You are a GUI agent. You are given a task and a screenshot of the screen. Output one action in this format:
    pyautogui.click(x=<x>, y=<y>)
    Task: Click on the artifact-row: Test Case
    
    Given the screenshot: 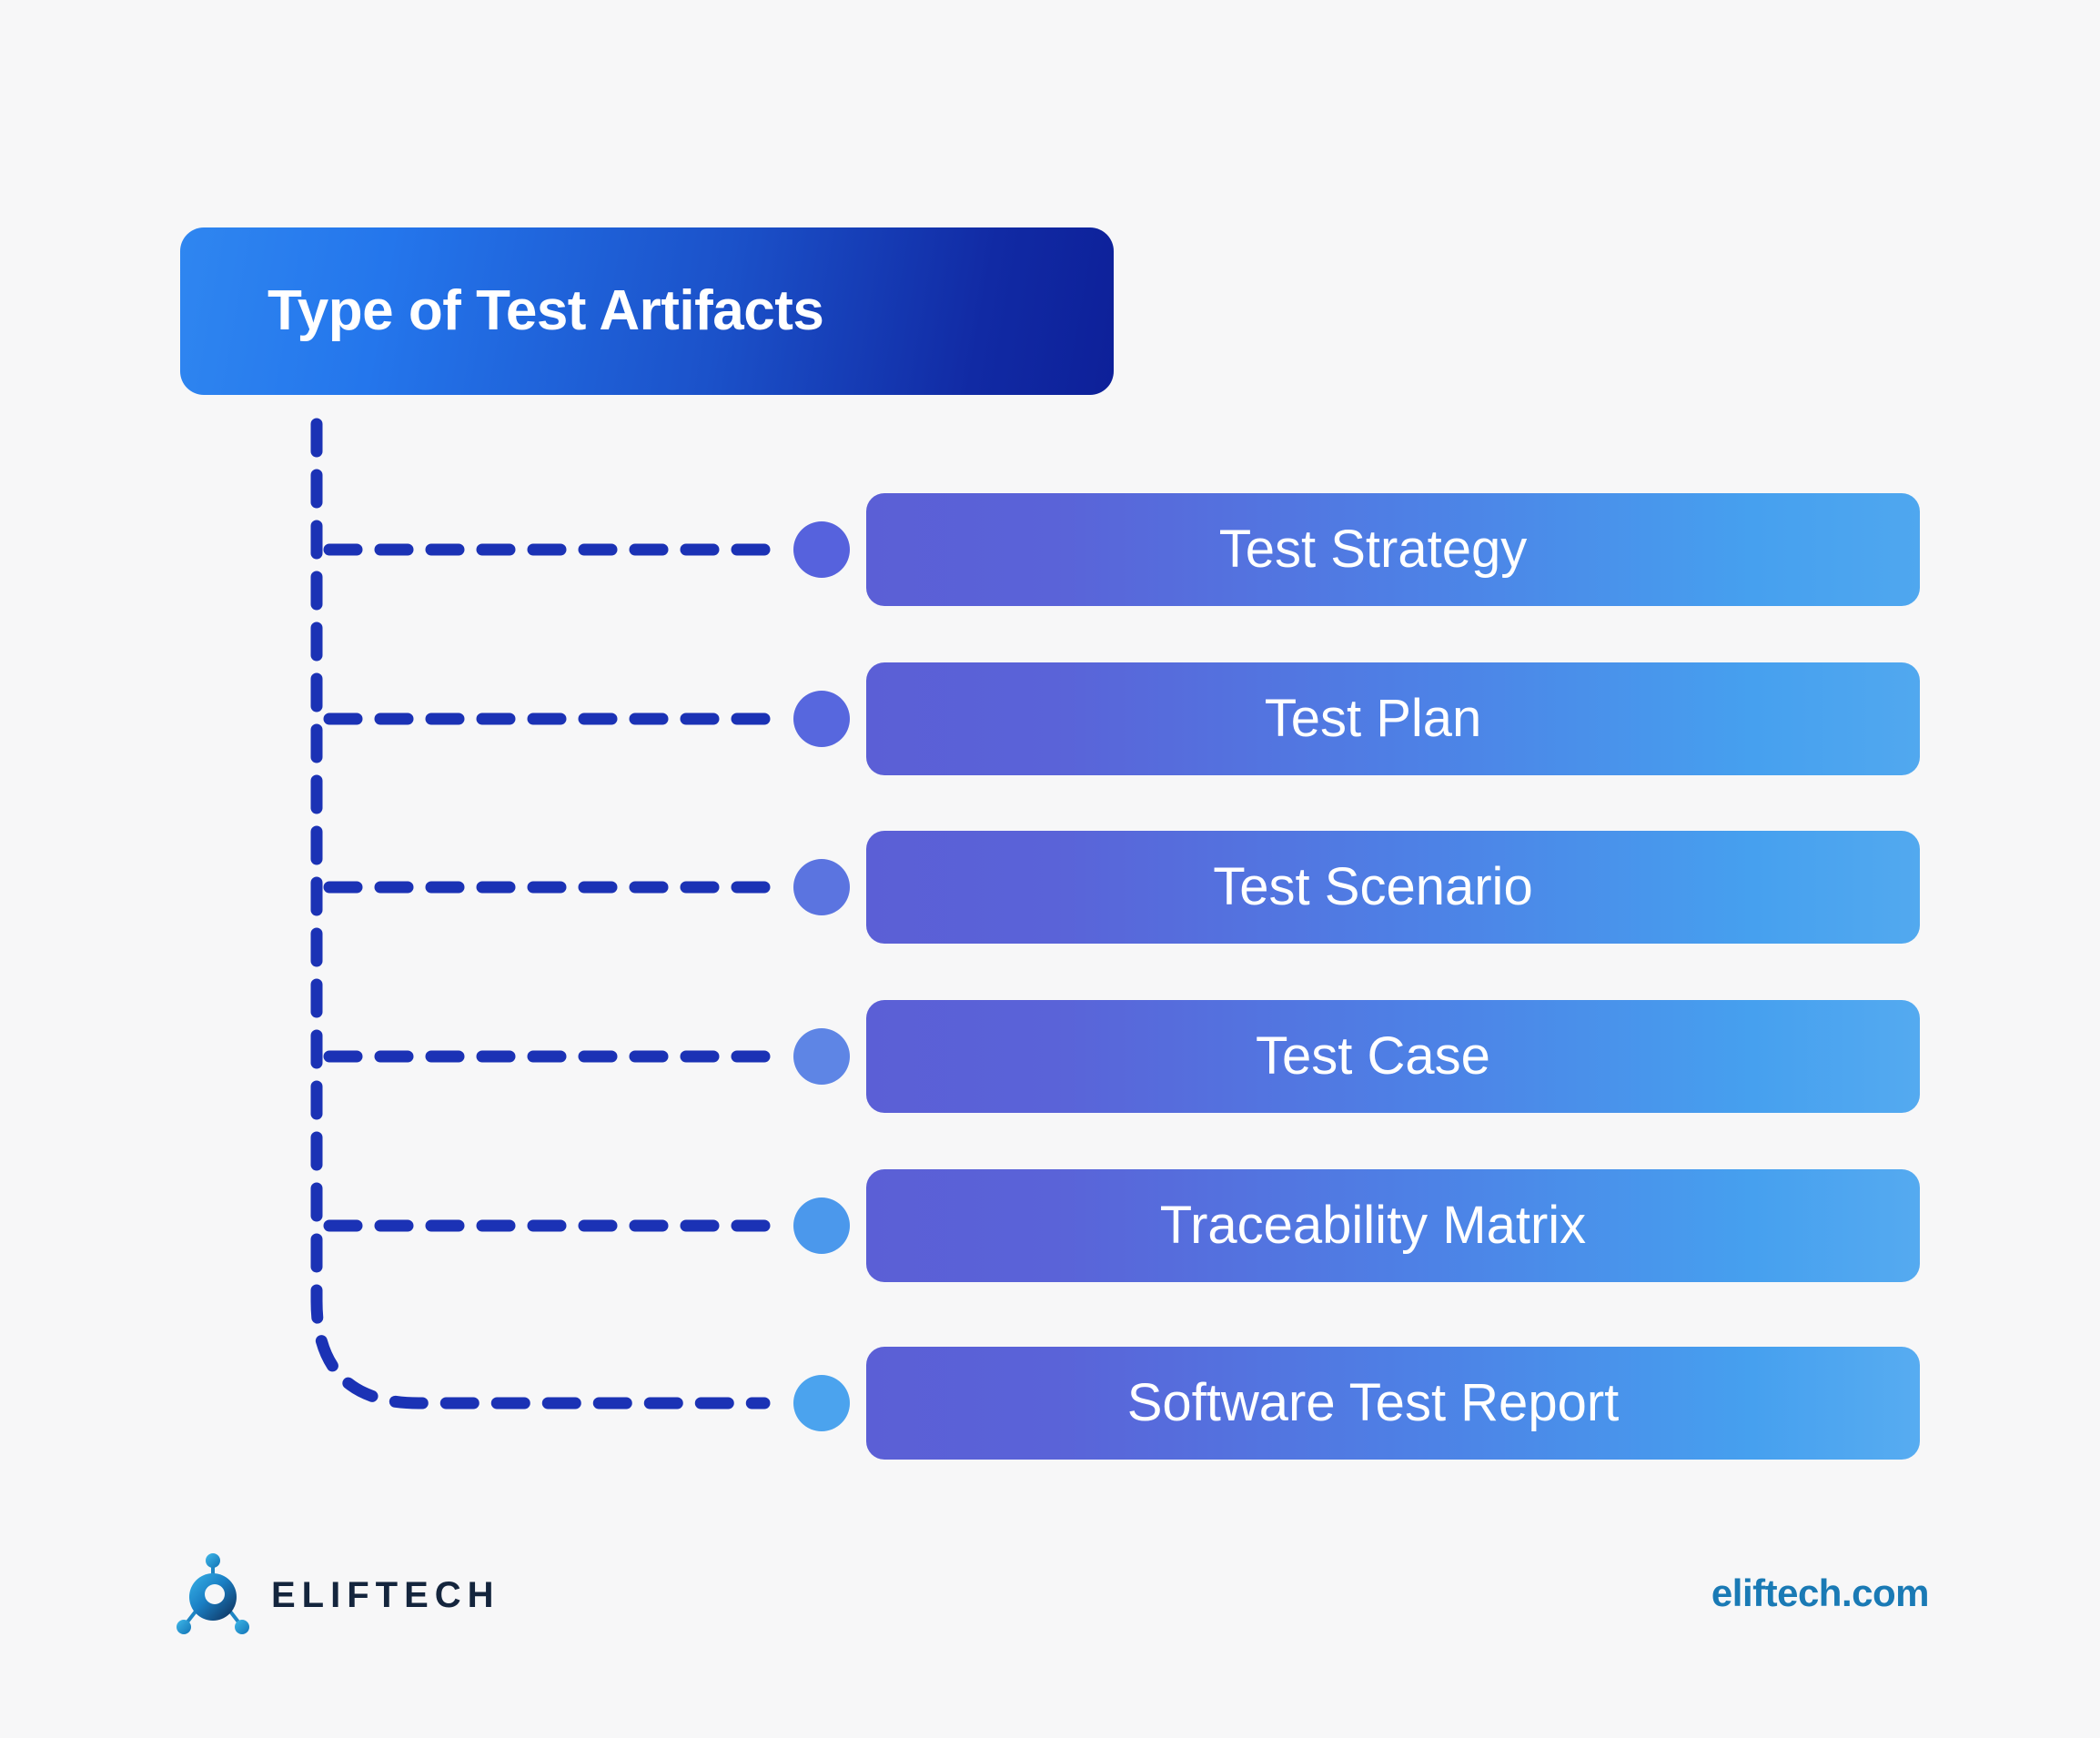 What is the action you would take?
    pyautogui.click(x=1050, y=1056)
    